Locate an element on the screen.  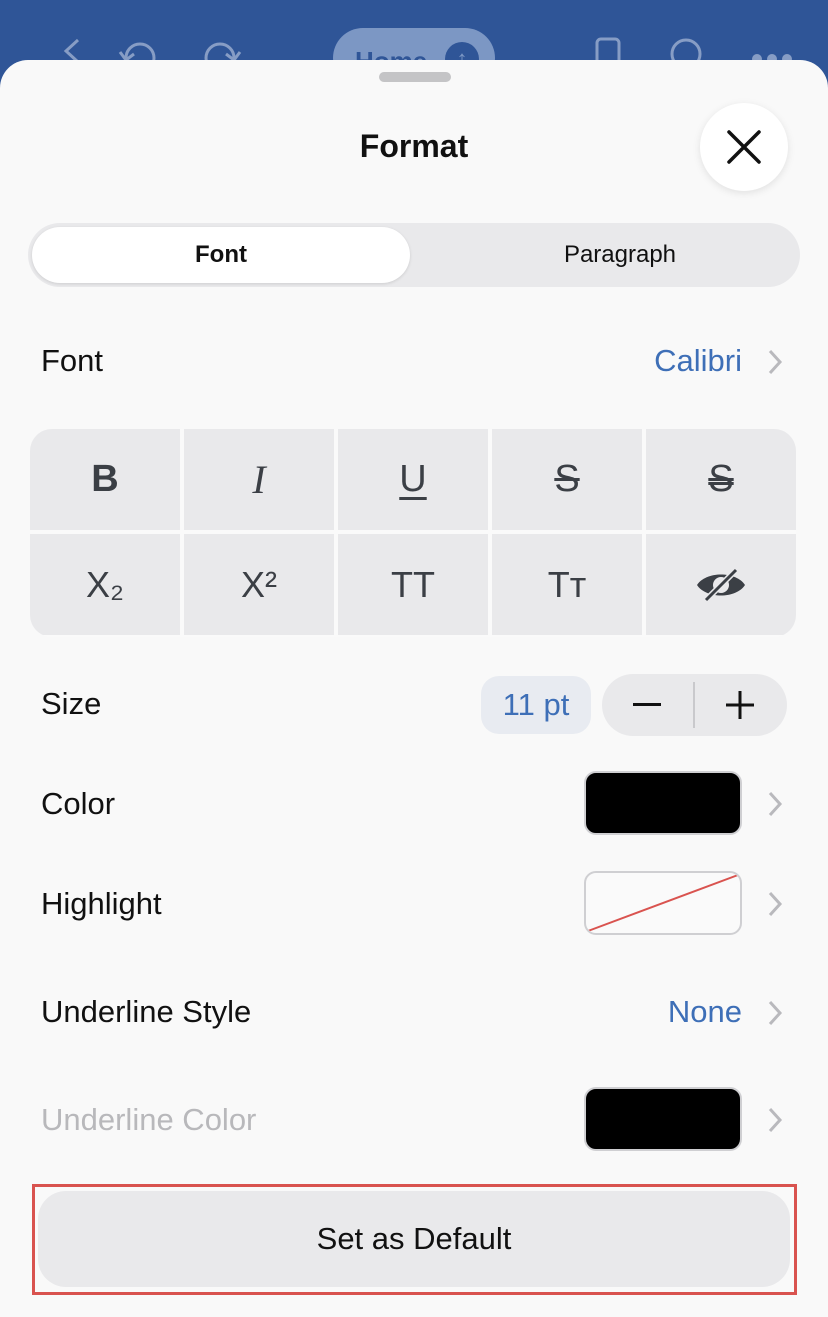
font-size-field: 11 pt is located at coordinates (536, 705).